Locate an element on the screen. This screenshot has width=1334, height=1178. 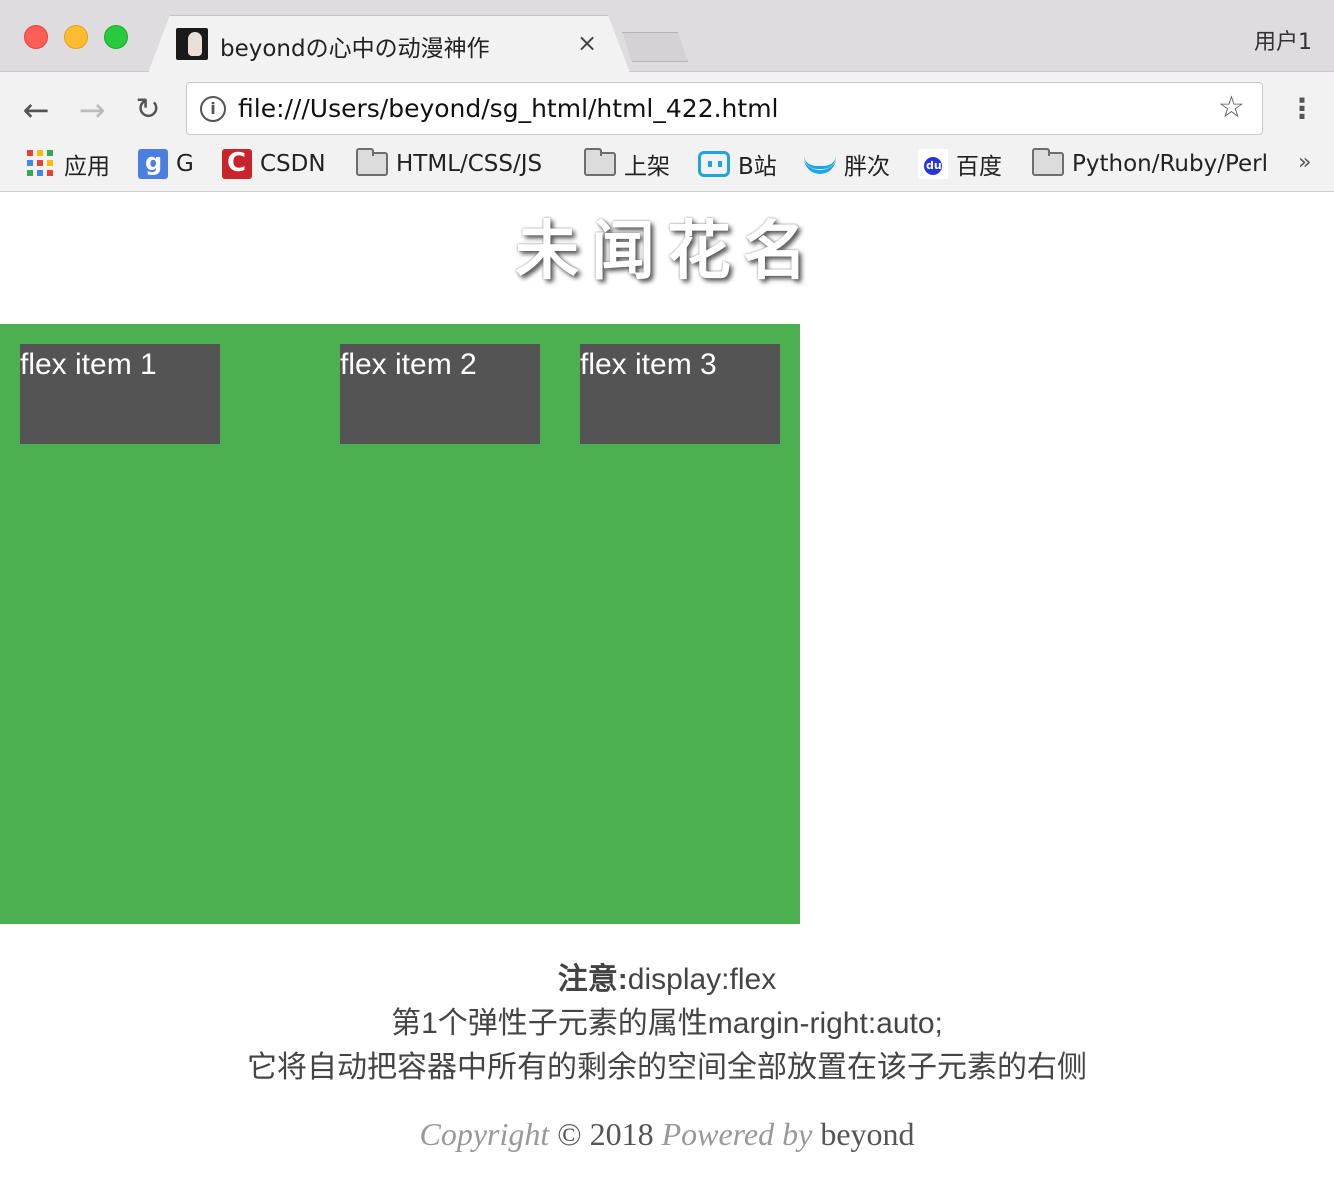
site-info-icon: i is located at coordinates (213, 109).